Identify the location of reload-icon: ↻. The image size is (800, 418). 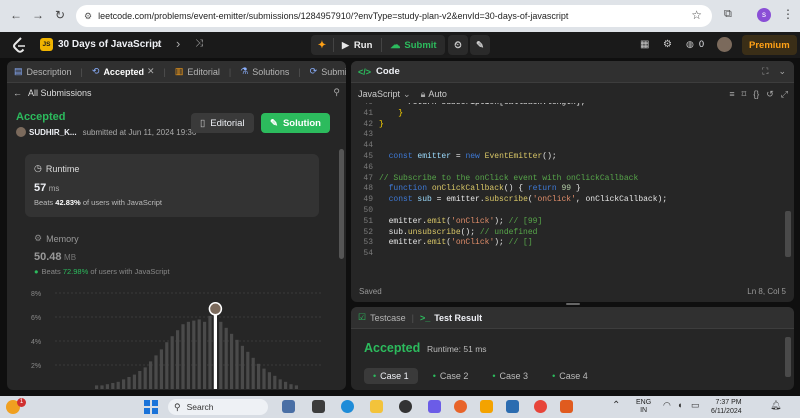
(60, 15).